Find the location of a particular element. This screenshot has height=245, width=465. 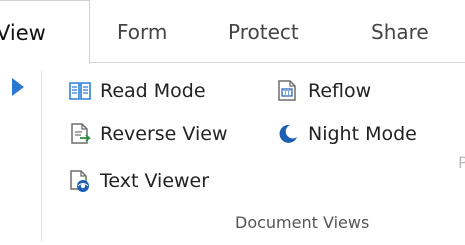

tab-share-label: Share is located at coordinates (400, 31).